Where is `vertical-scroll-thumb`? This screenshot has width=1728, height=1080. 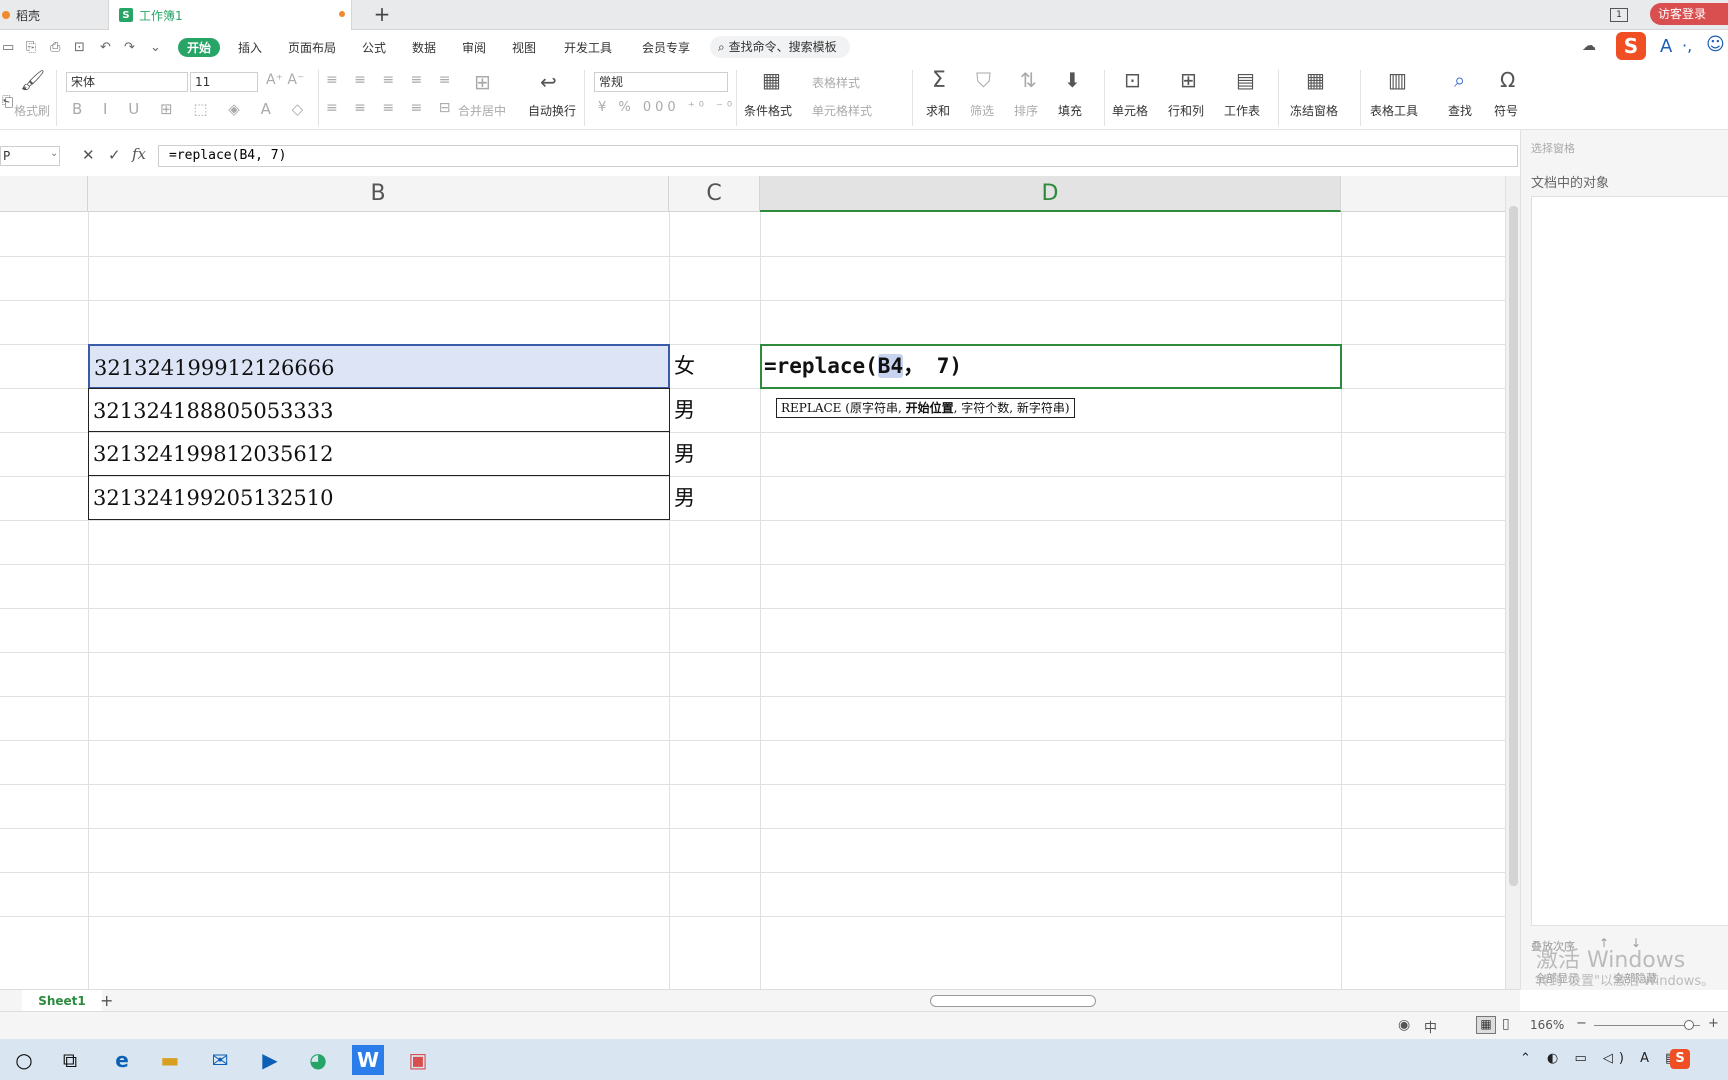
vertical-scroll-thumb is located at coordinates (1513, 546).